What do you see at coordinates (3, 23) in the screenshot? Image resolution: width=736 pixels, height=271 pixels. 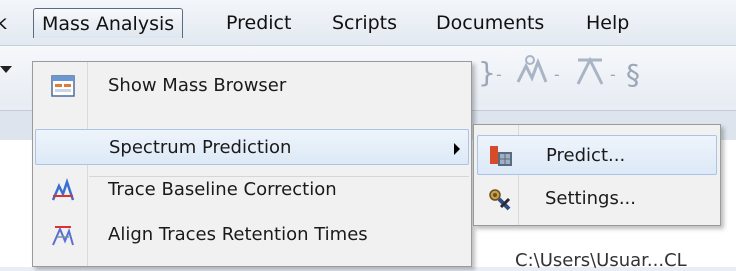 I see `menu-item-previous: k` at bounding box center [3, 23].